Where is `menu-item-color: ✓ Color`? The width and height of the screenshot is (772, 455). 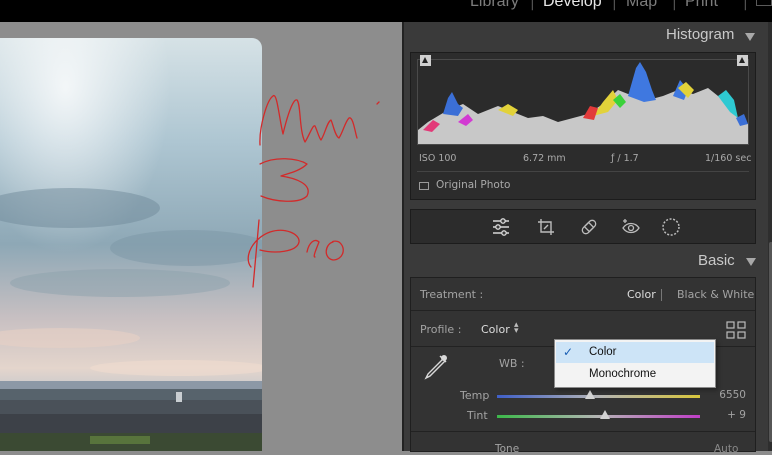
menu-item-color: ✓ Color is located at coordinates (635, 352).